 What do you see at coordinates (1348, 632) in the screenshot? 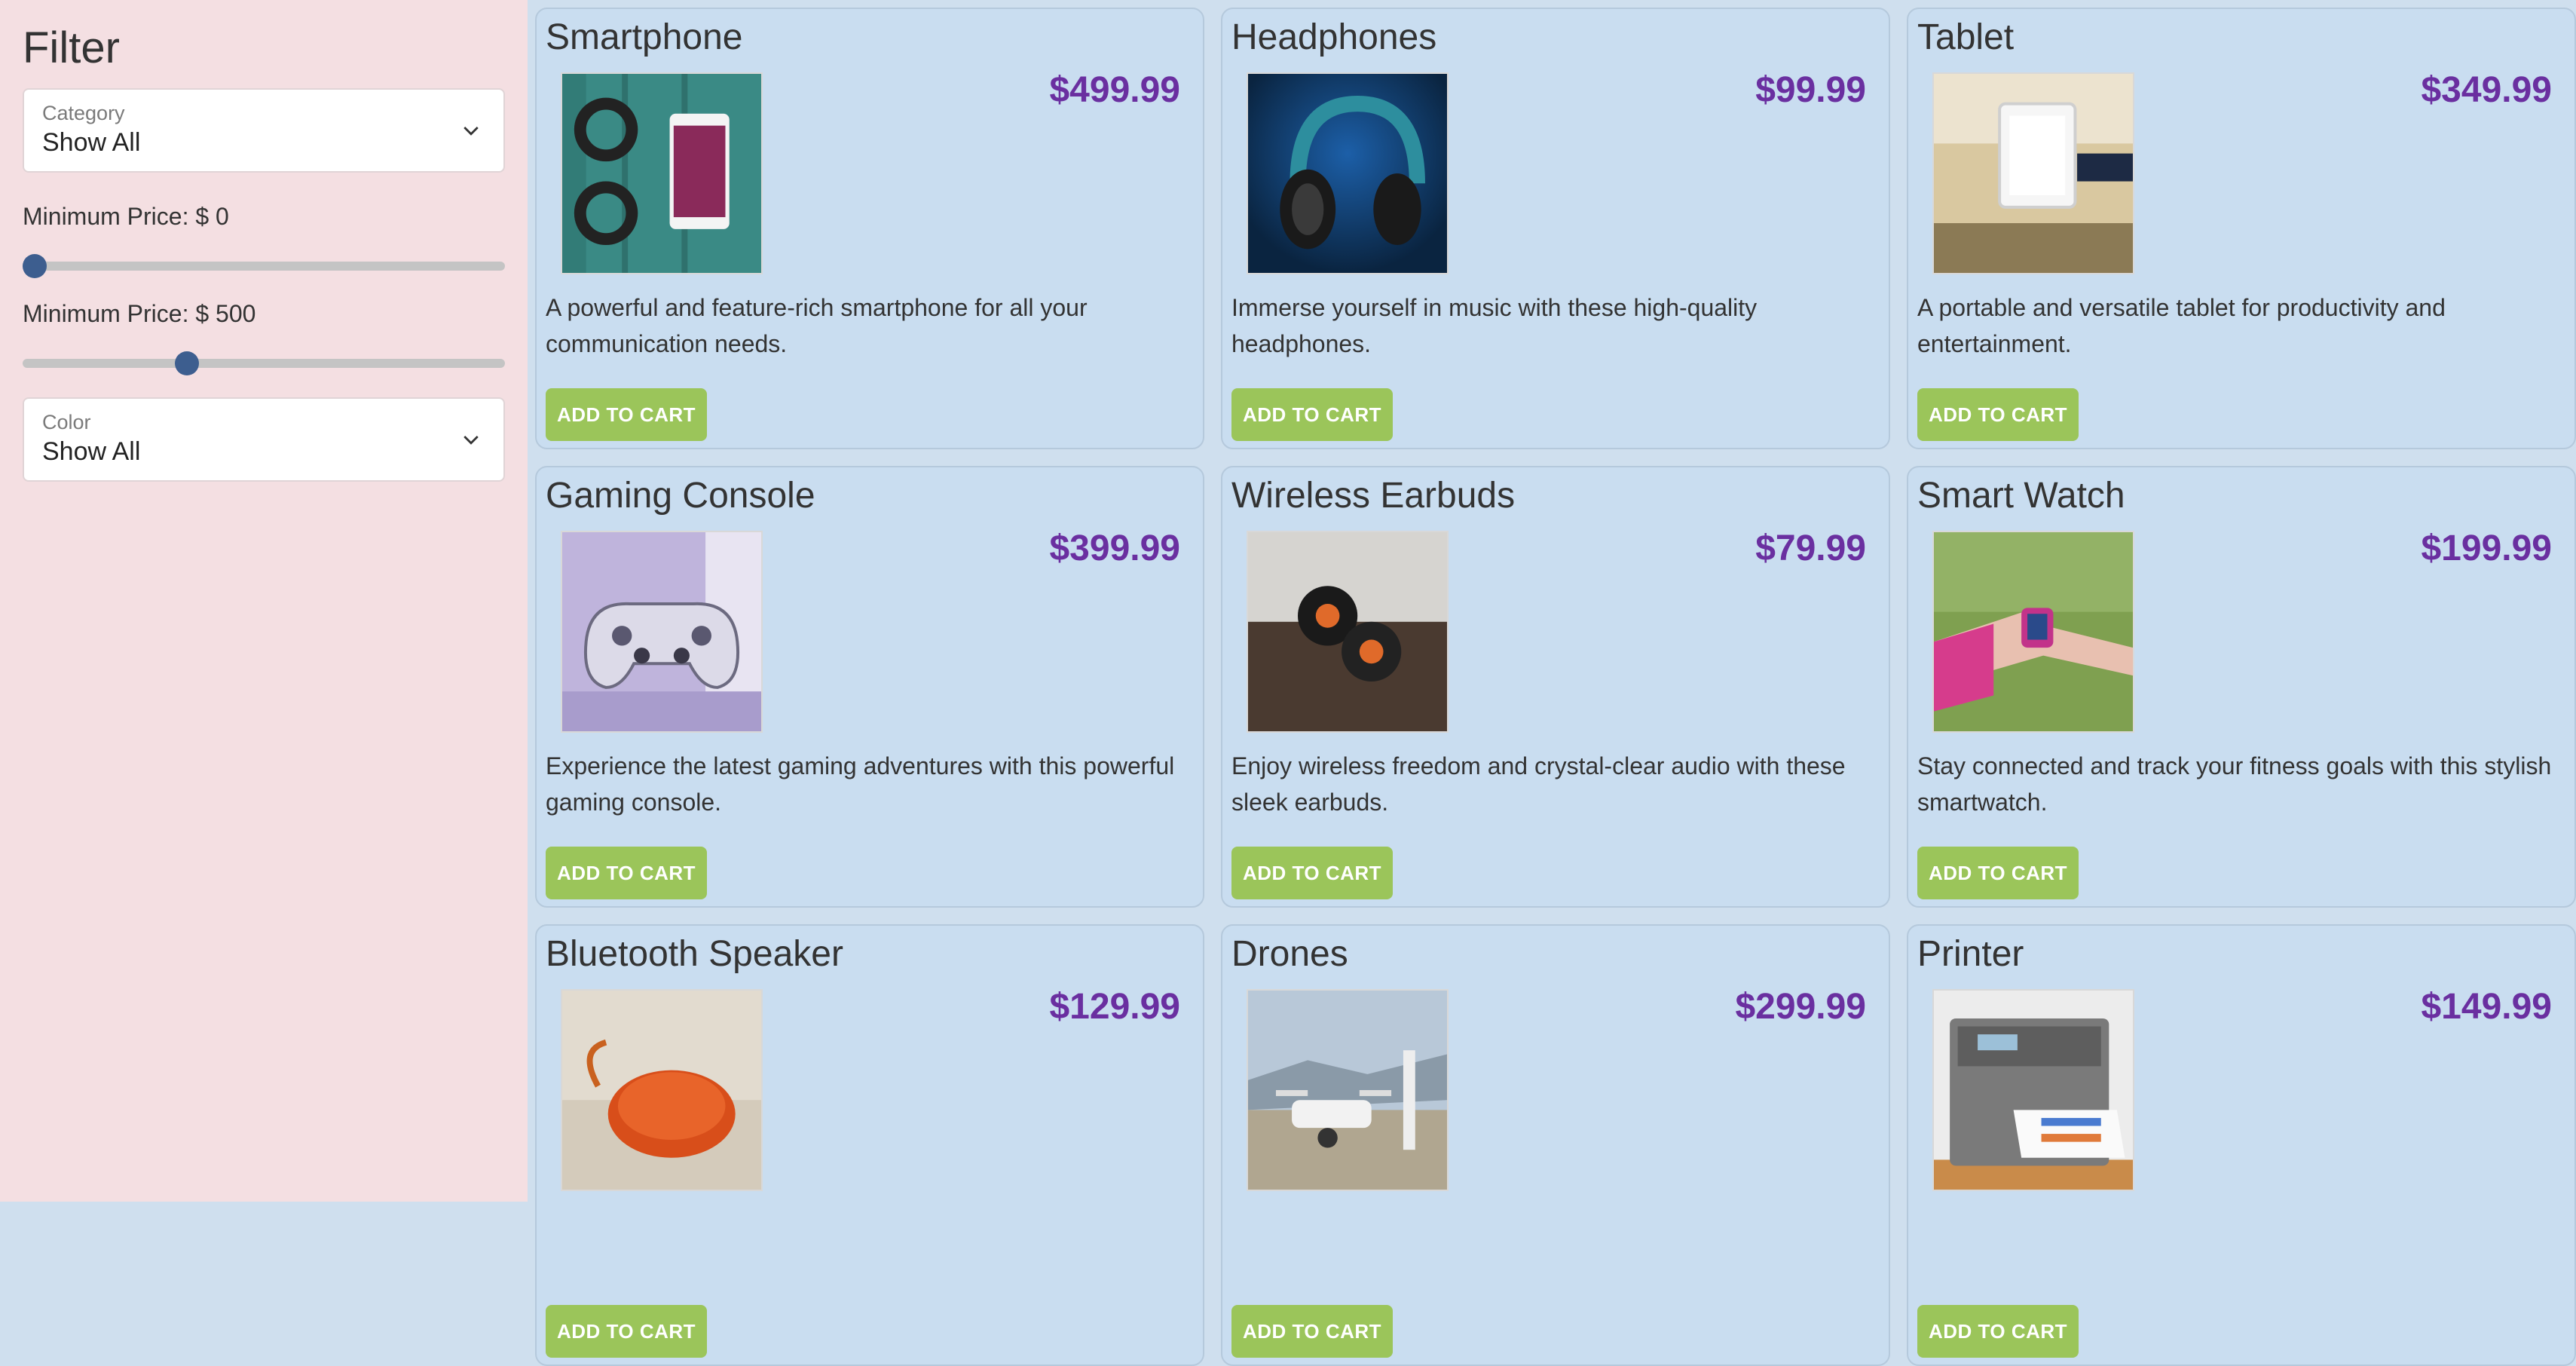
I see `wireless-earbuds-image` at bounding box center [1348, 632].